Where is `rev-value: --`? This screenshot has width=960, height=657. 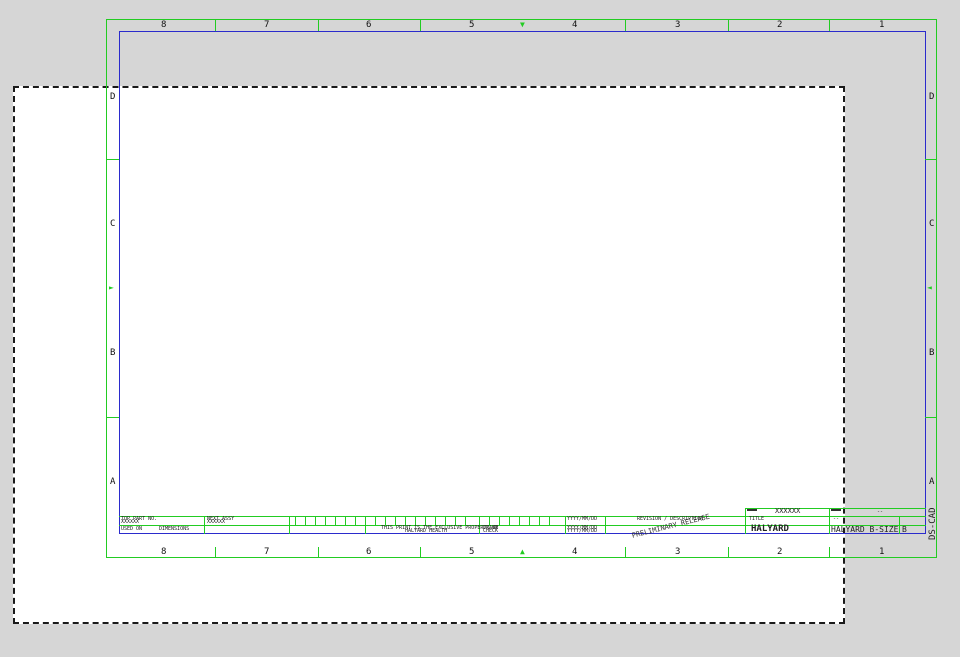
rev-value: -- is located at coordinates (880, 512).